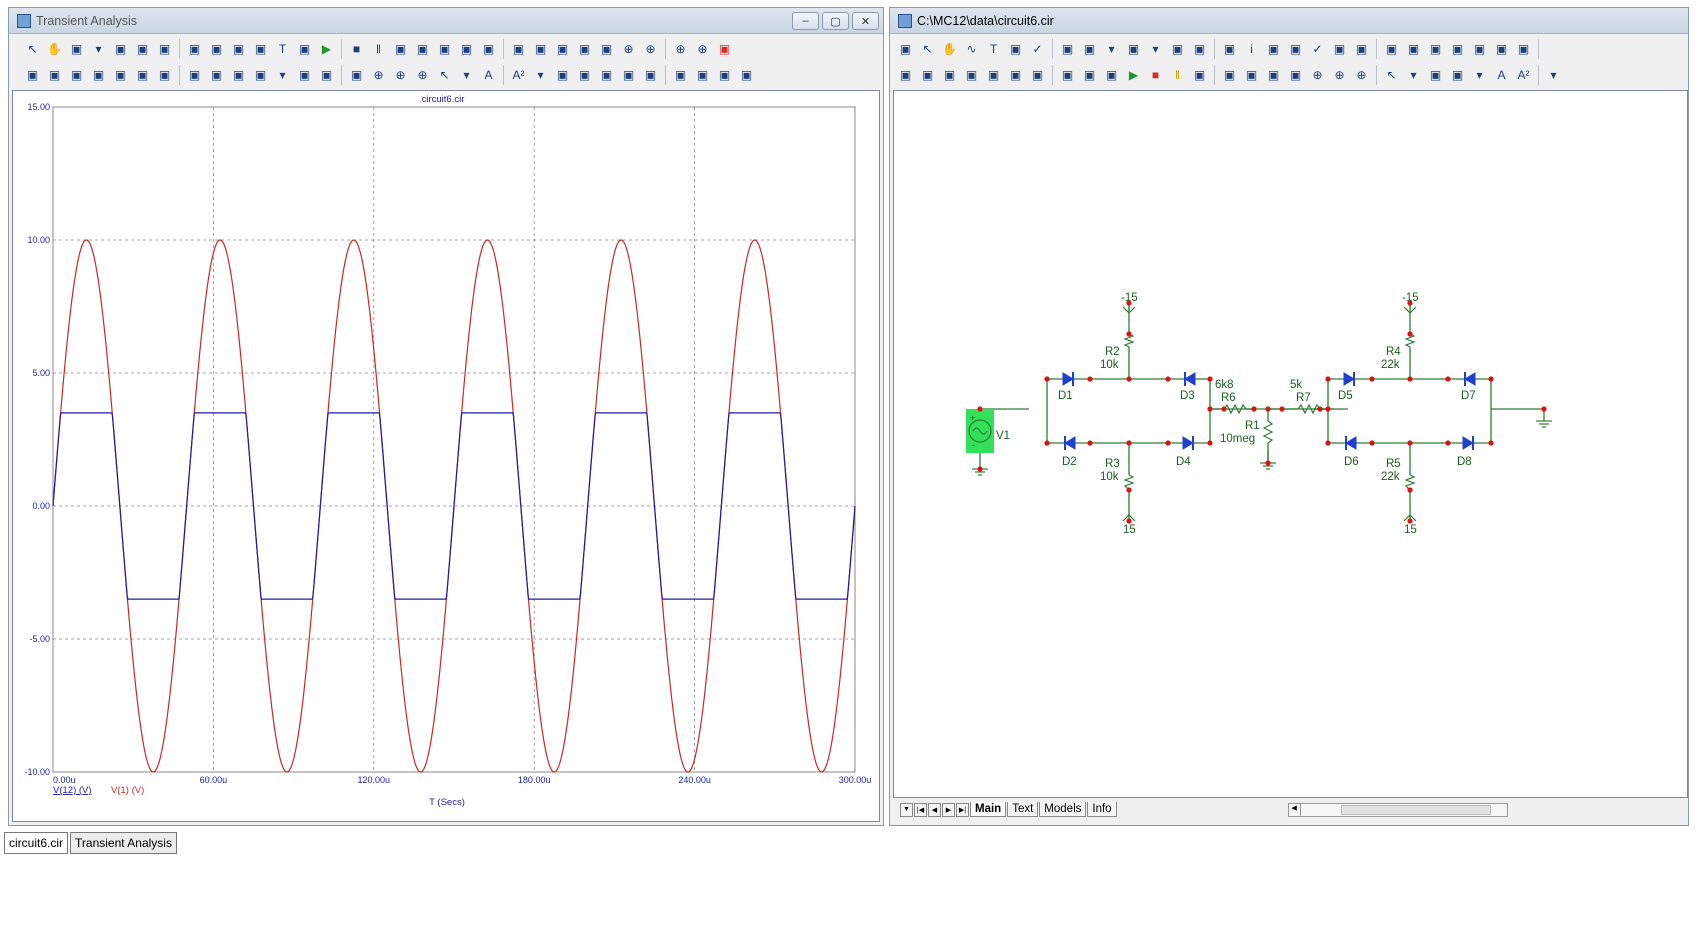 This screenshot has width=1696, height=925. I want to click on page-icon: ▣, so click(1067, 75).